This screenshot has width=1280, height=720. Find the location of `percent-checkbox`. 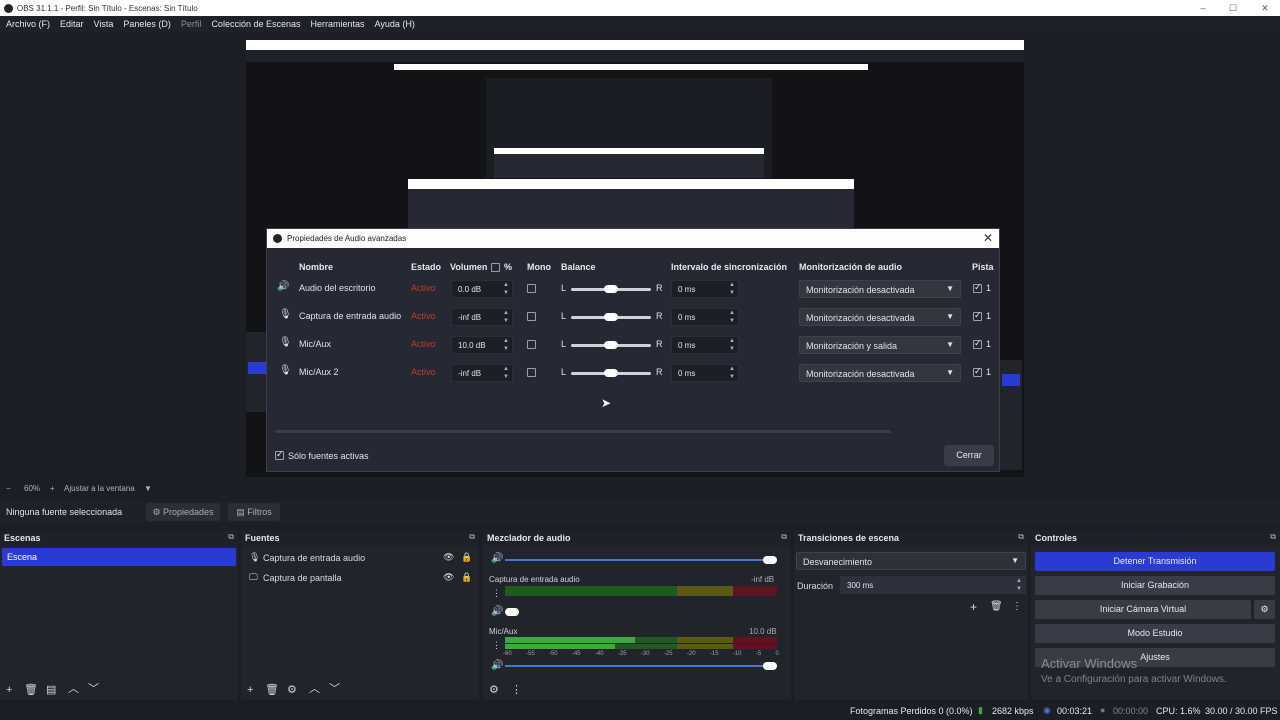

percent-checkbox is located at coordinates (495, 267).